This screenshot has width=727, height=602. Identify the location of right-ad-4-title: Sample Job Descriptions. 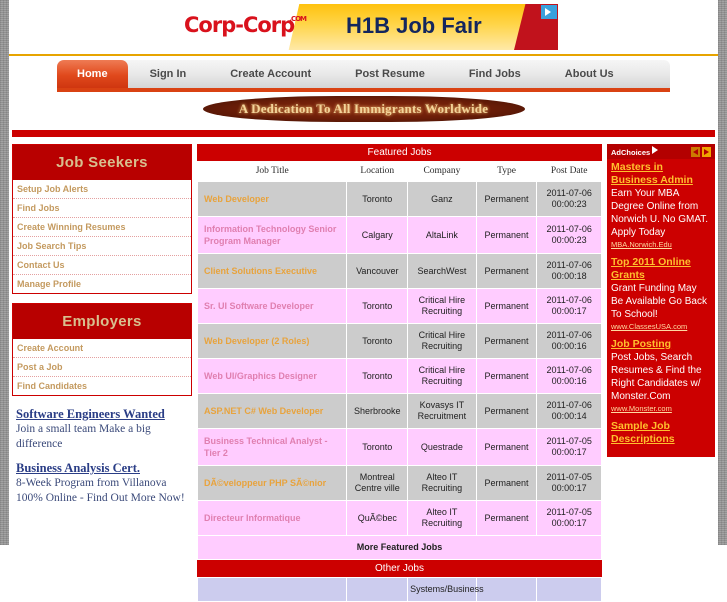
(661, 433).